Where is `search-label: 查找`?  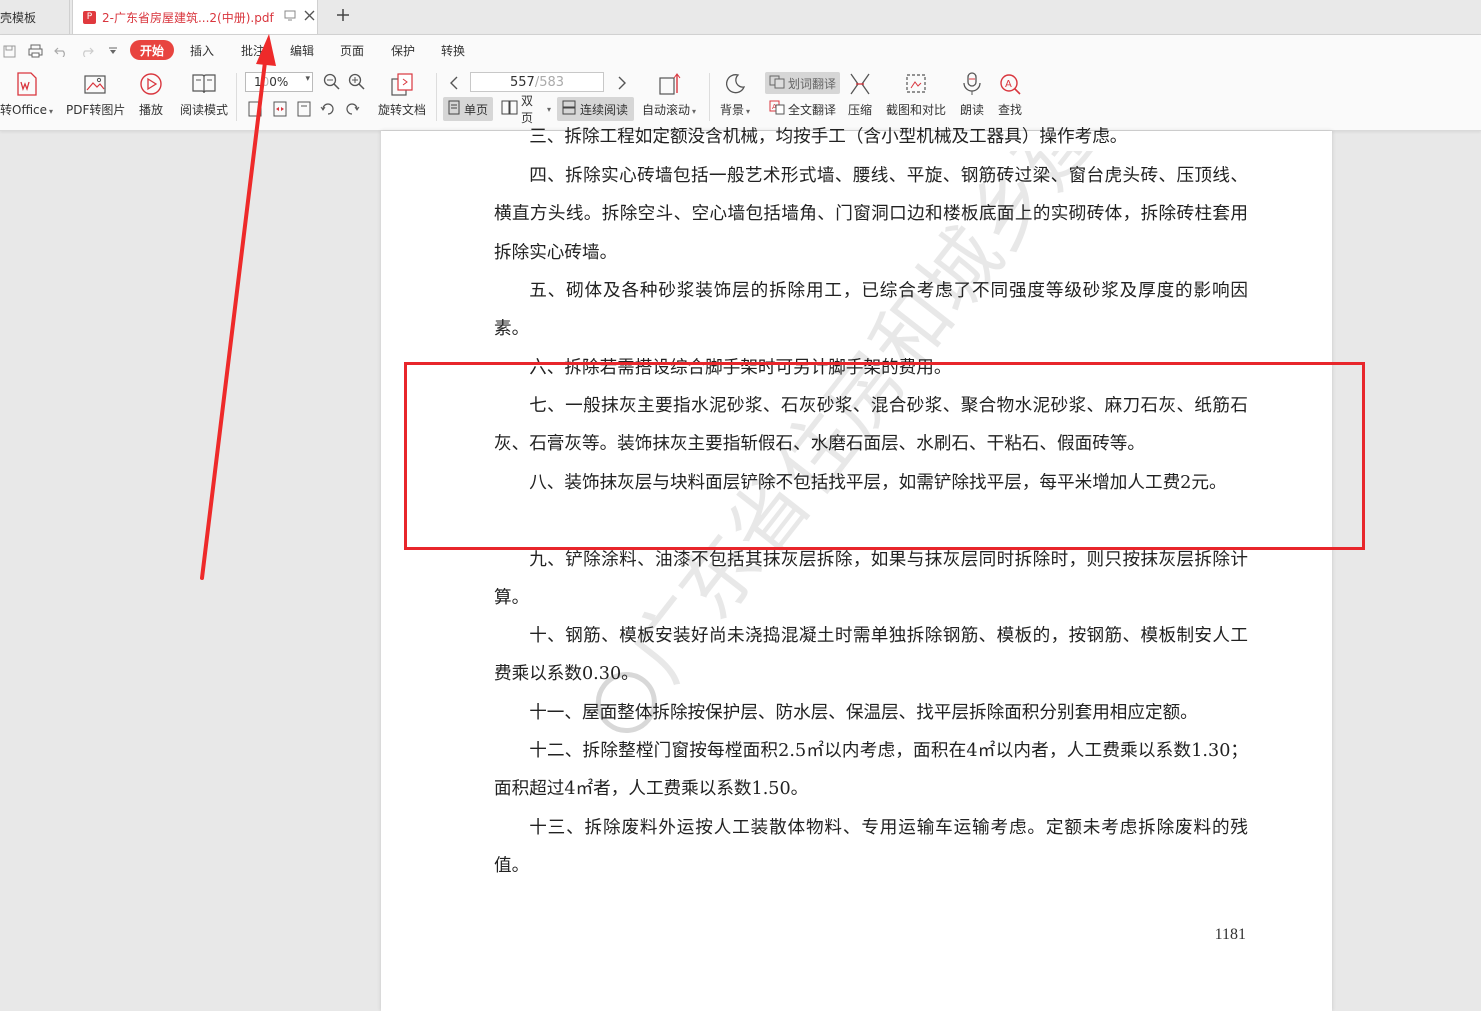 search-label: 查找 is located at coordinates (1010, 110).